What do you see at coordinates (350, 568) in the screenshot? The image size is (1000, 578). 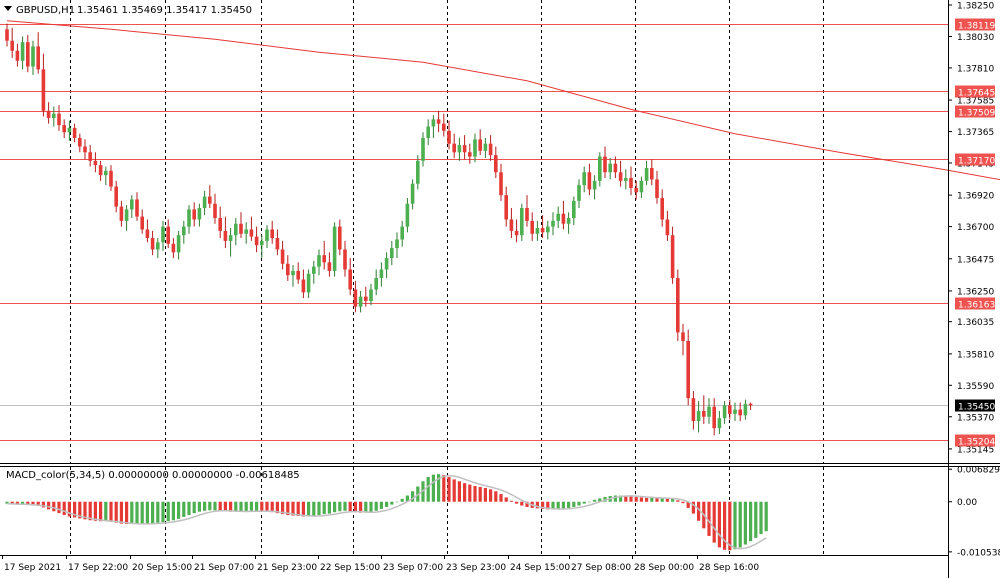 I see `time-tick-label: 22 Sep 15:00` at bounding box center [350, 568].